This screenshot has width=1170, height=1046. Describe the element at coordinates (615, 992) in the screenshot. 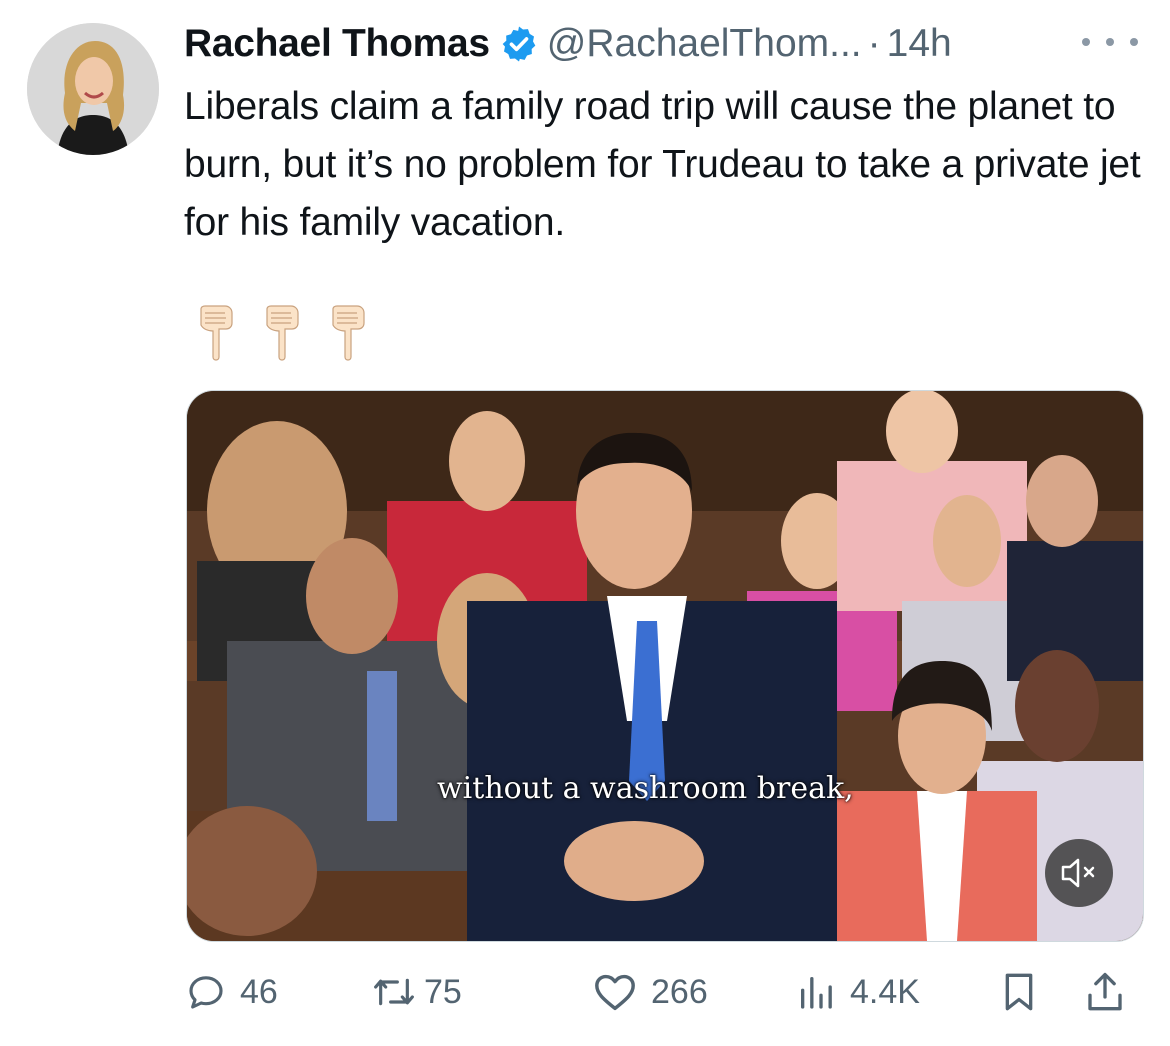

I see `heart-icon` at that location.